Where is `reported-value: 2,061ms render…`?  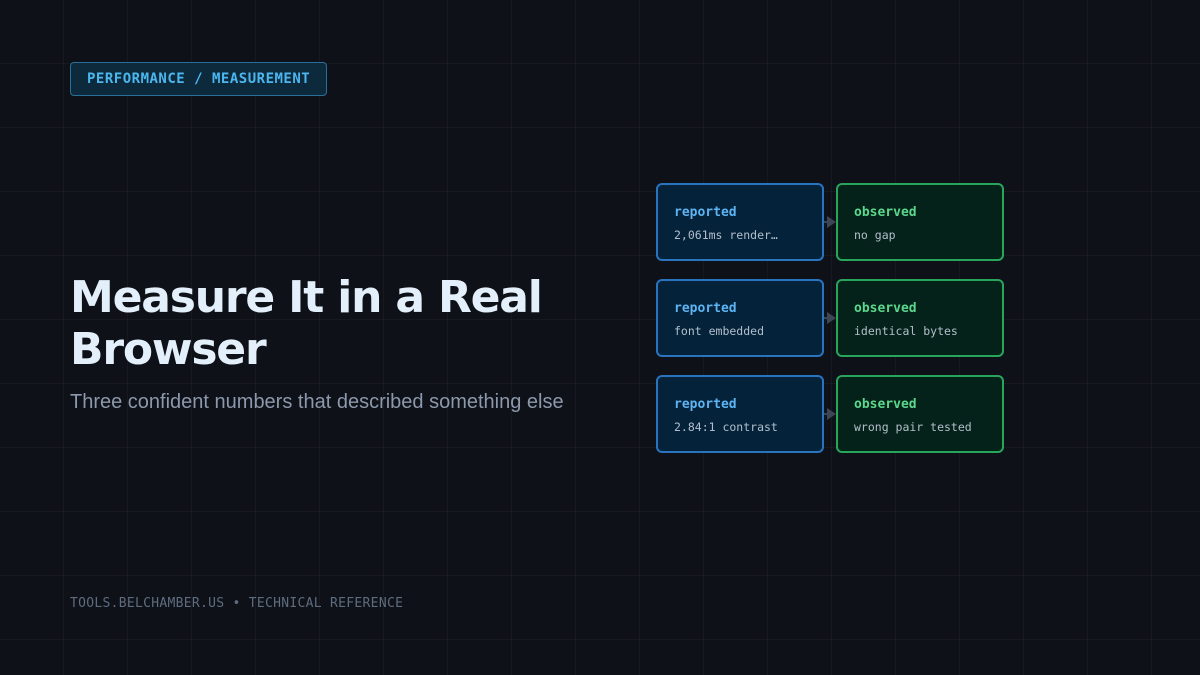
reported-value: 2,061ms render… is located at coordinates (726, 235).